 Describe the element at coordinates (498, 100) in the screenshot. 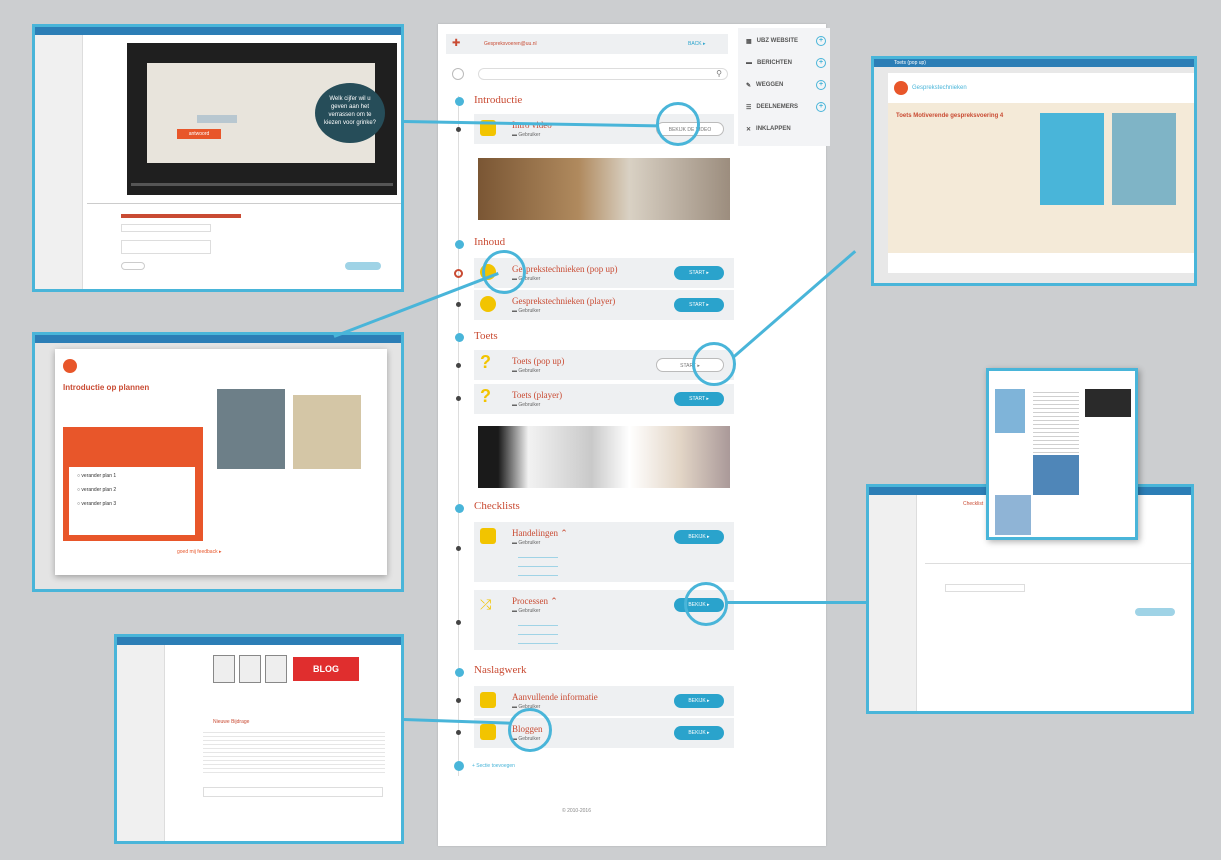

I see `section-title-introductie: Introductie` at that location.